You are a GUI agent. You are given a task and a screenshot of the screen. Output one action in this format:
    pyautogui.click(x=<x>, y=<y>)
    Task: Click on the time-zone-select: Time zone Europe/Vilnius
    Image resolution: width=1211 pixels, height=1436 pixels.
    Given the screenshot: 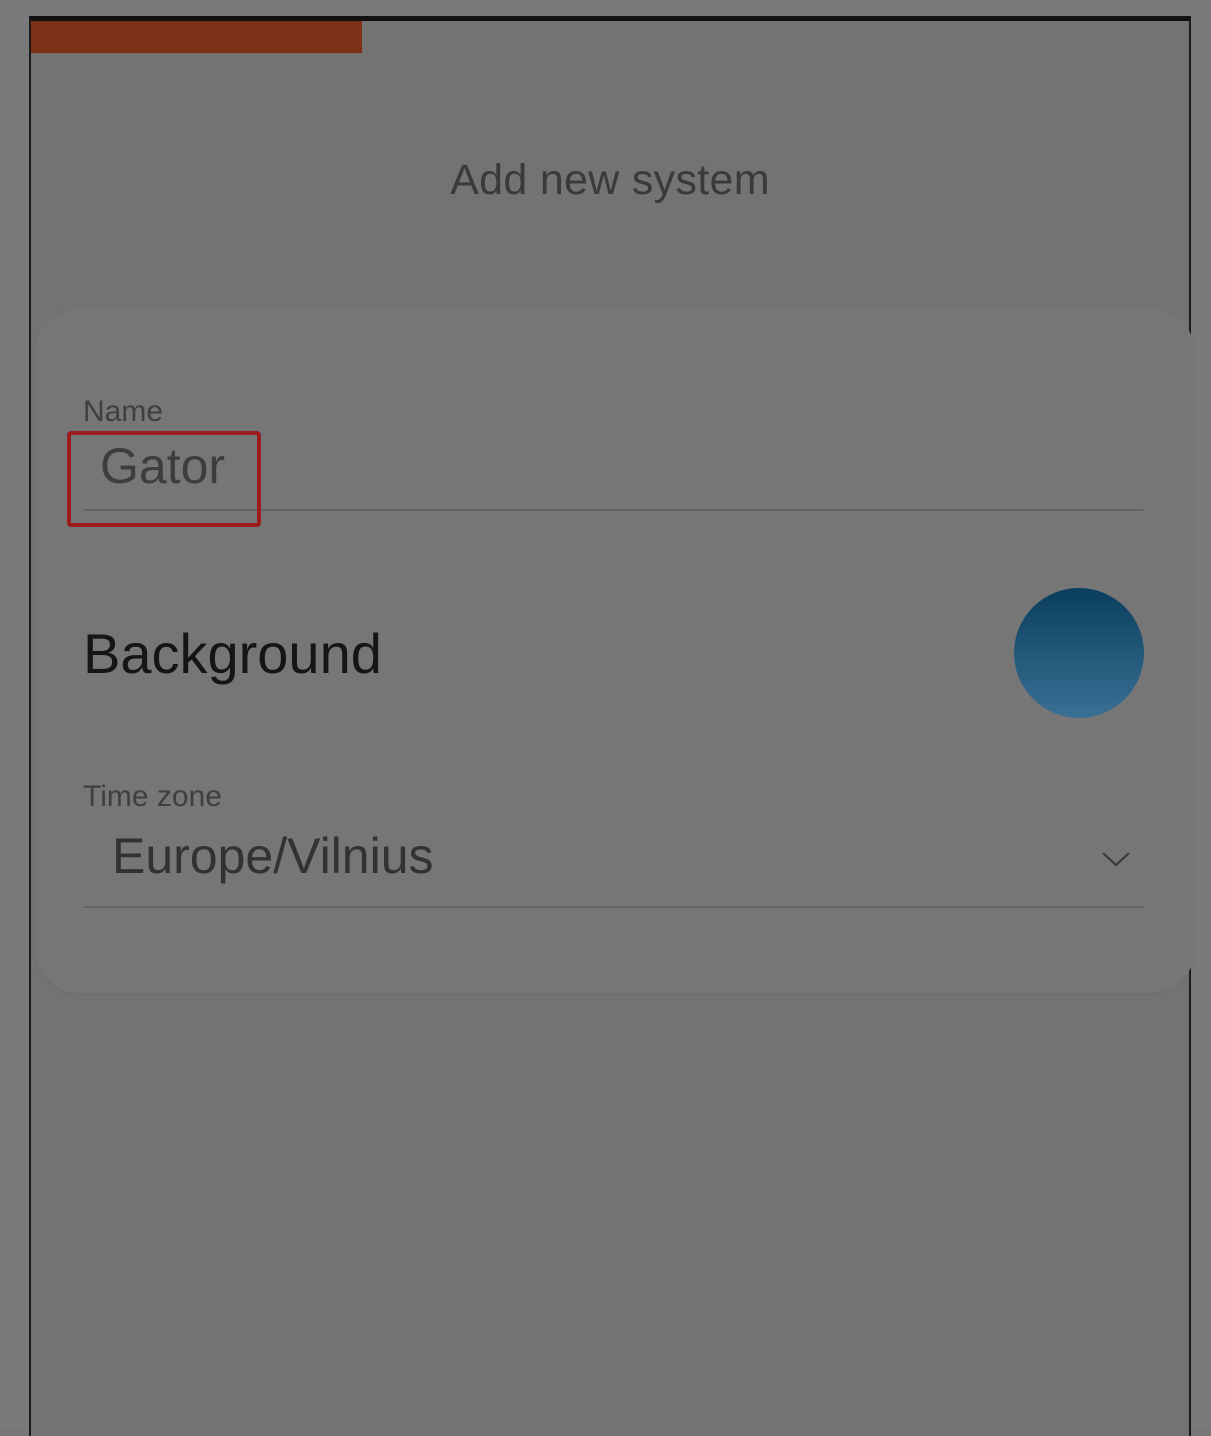 What is the action you would take?
    pyautogui.click(x=615, y=844)
    